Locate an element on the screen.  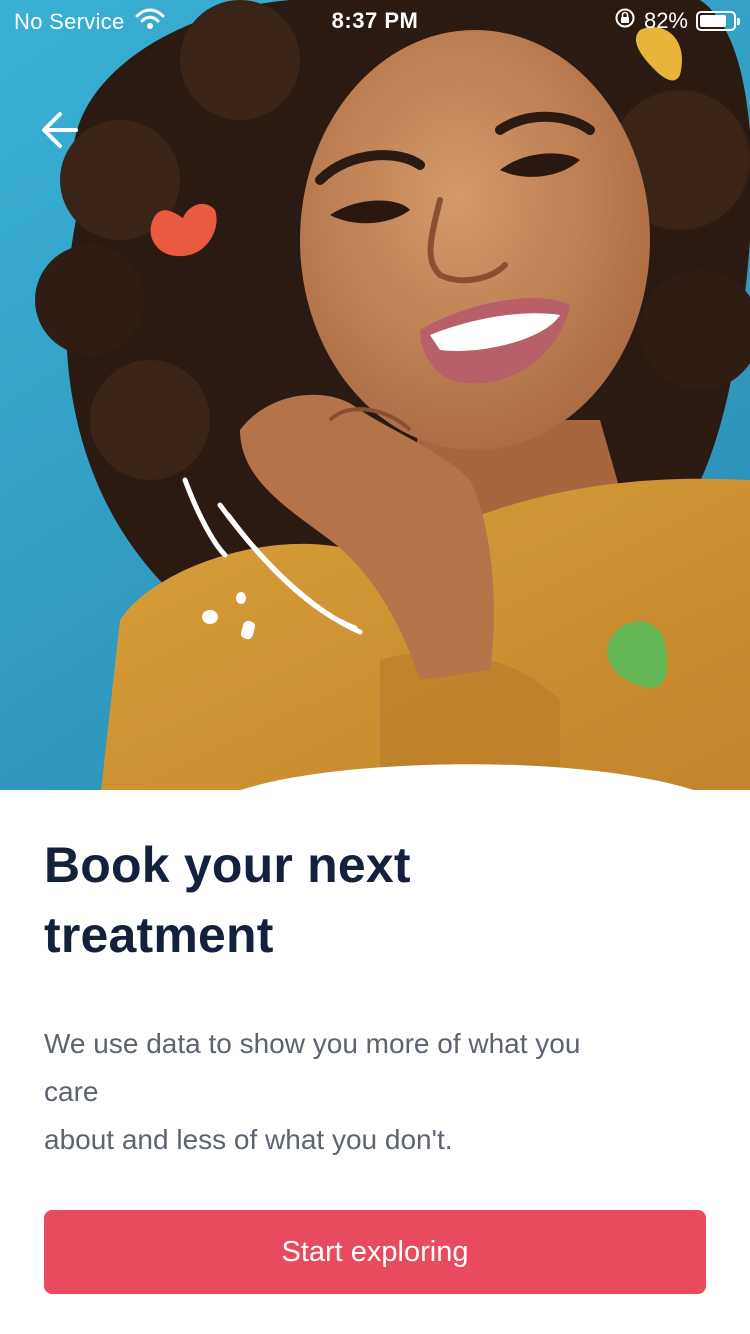
orientation-lock-icon is located at coordinates (625, 21).